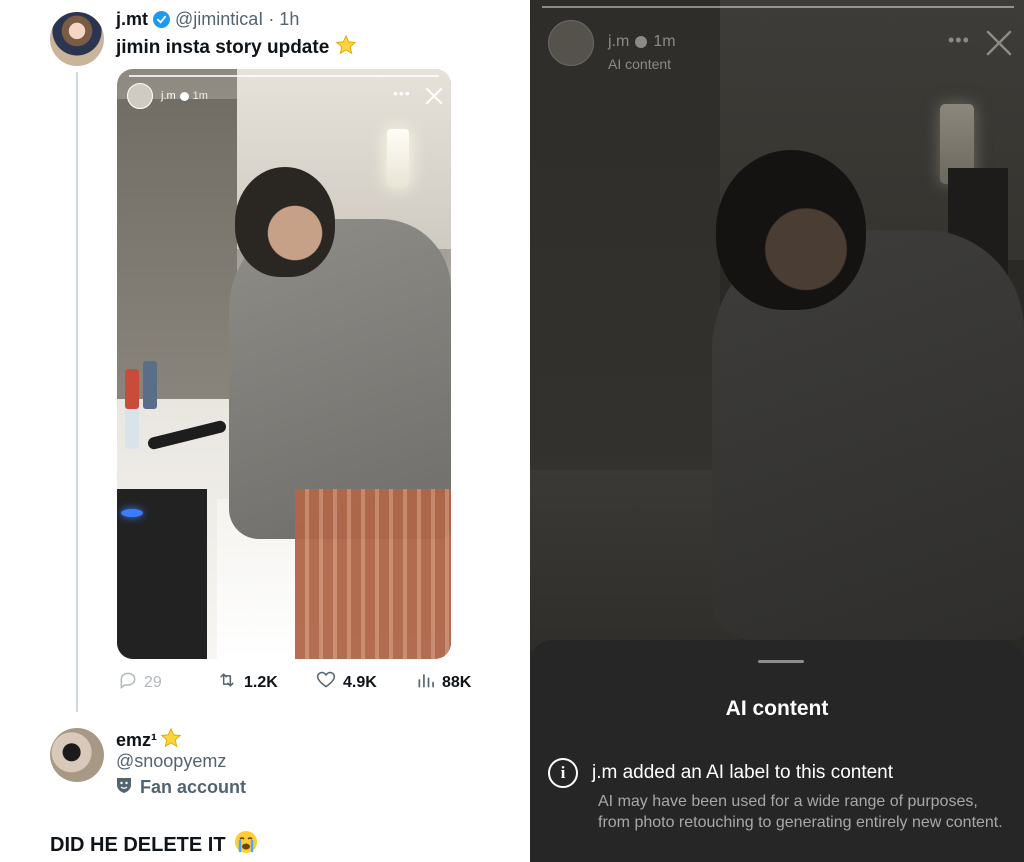  What do you see at coordinates (781, 661) in the screenshot?
I see `sheet-drag-handle` at bounding box center [781, 661].